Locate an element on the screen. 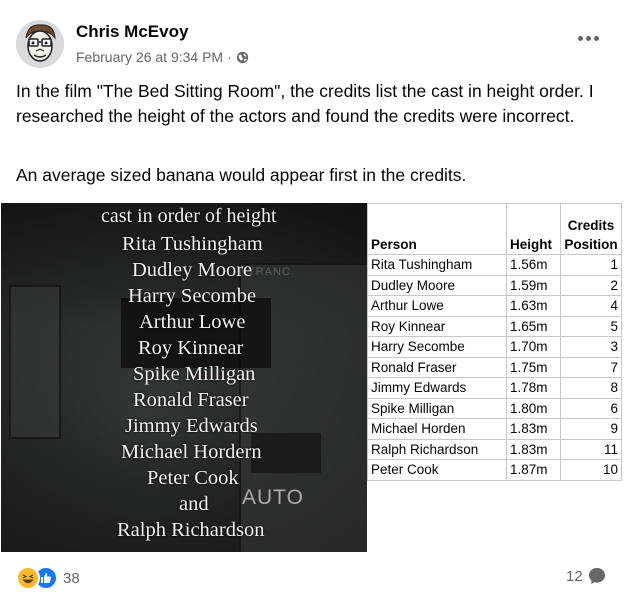 The image size is (627, 593). table-cell-credits-position: 2 is located at coordinates (591, 285).